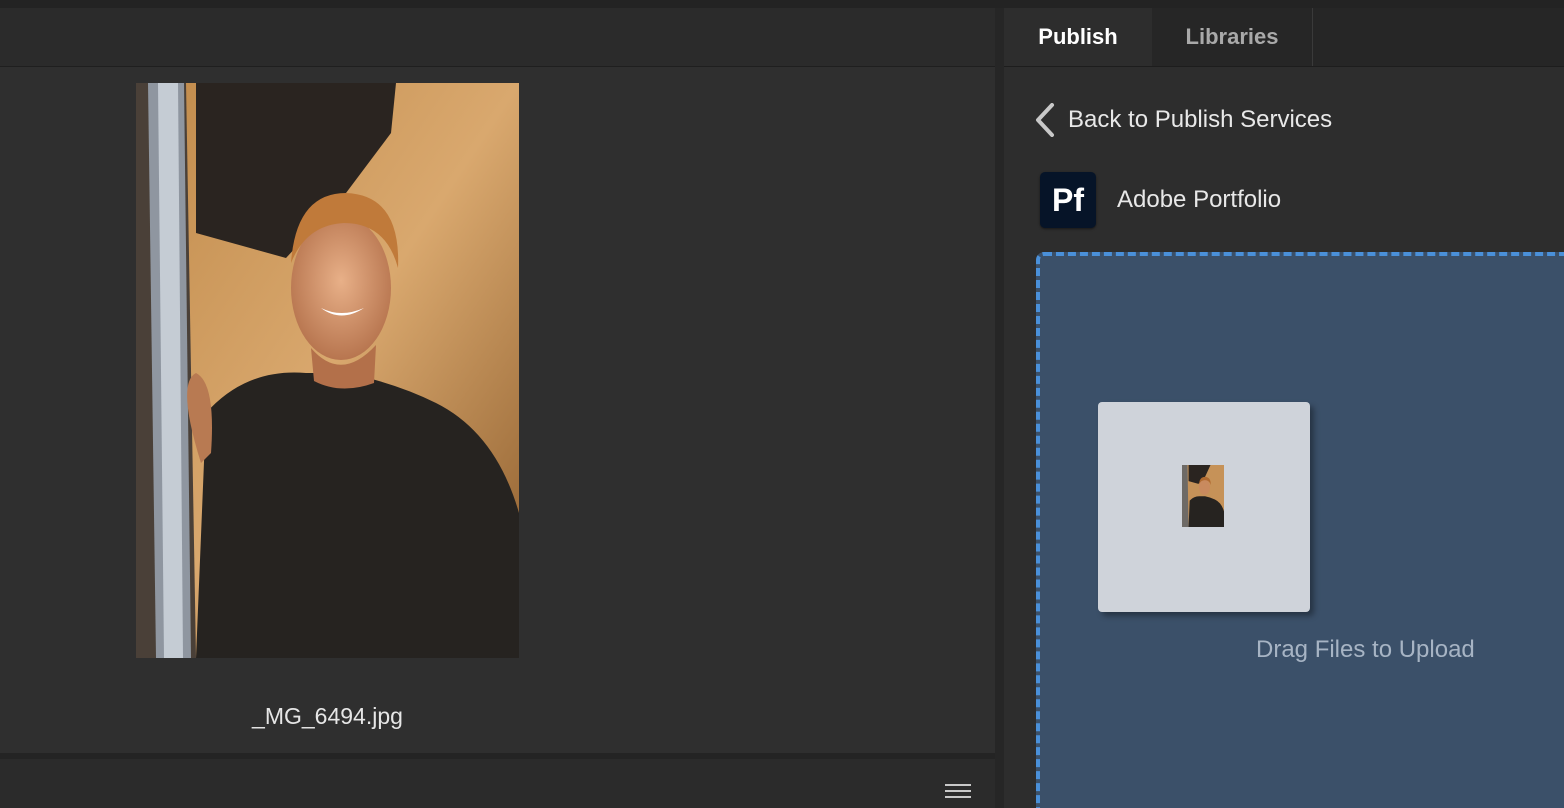 The height and width of the screenshot is (808, 1564). I want to click on upload-preview-card, so click(1204, 507).